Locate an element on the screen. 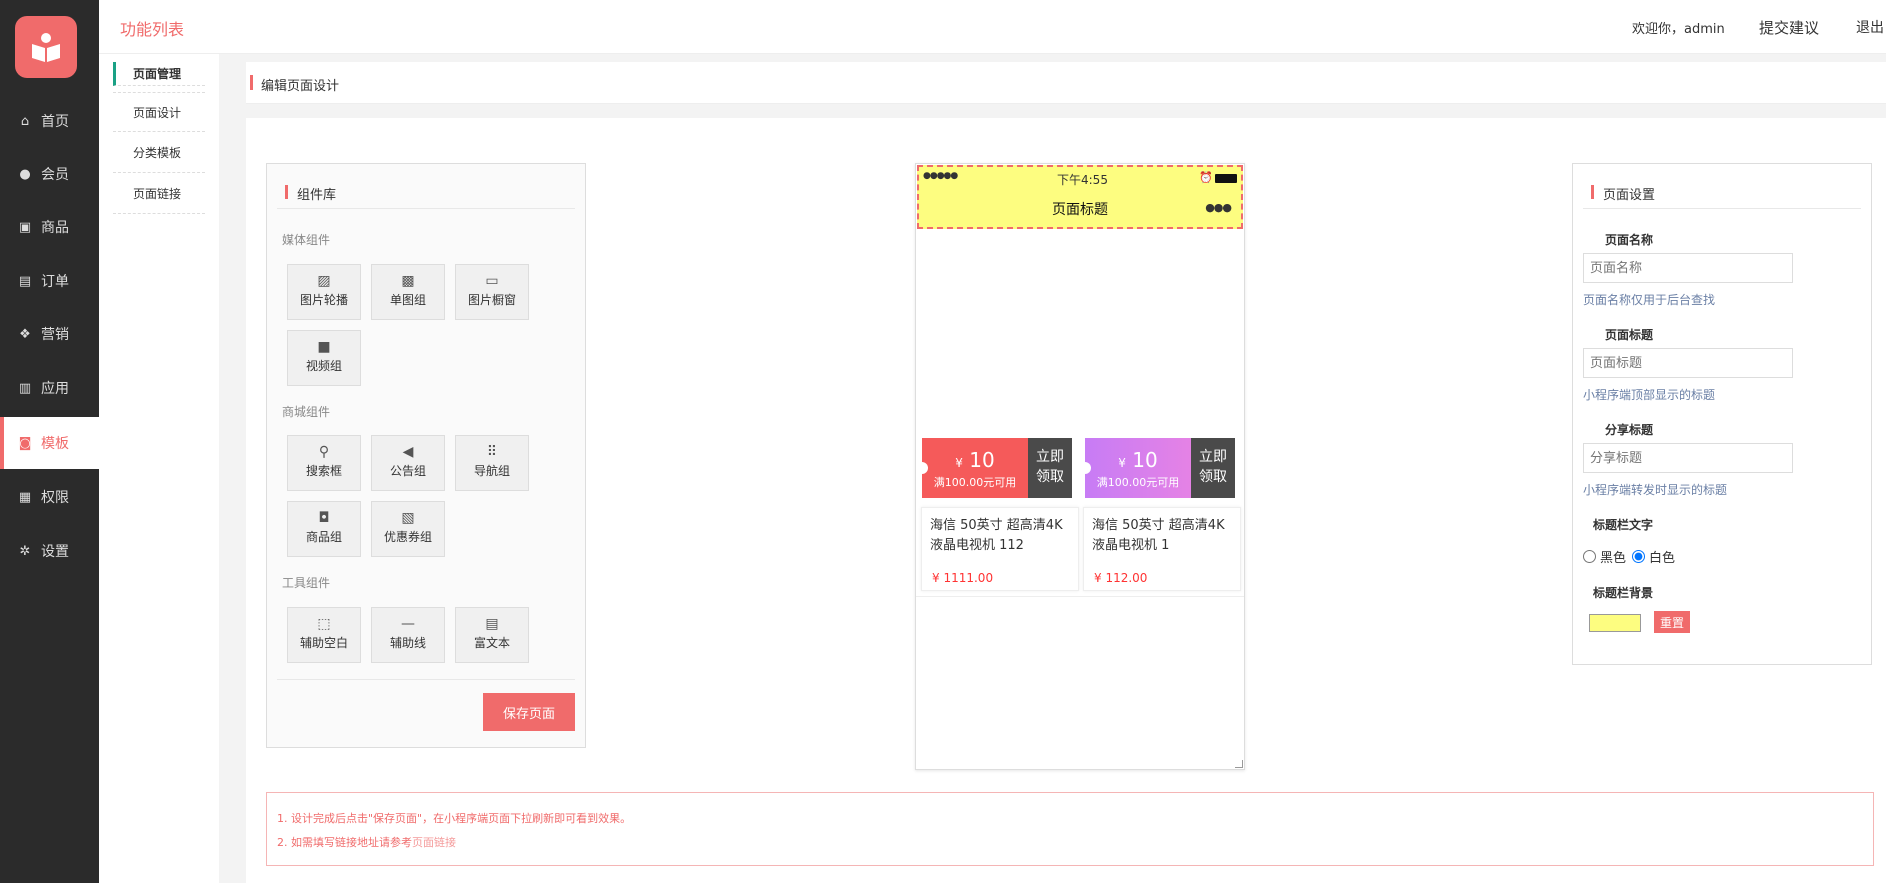 This screenshot has width=1886, height=883. component-label: 图片橱窗 is located at coordinates (491, 300).